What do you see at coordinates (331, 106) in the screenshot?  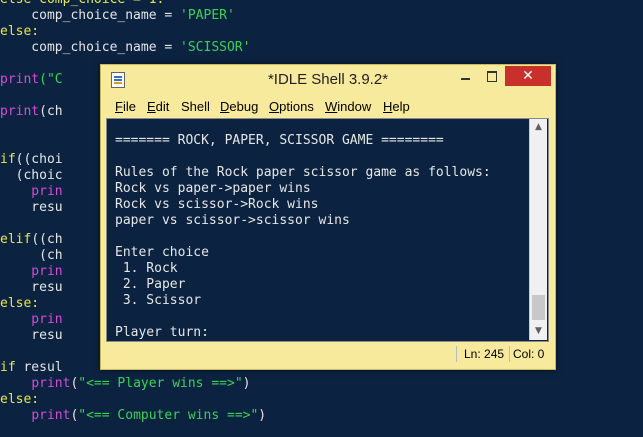 I see `menu-accelerator: W` at bounding box center [331, 106].